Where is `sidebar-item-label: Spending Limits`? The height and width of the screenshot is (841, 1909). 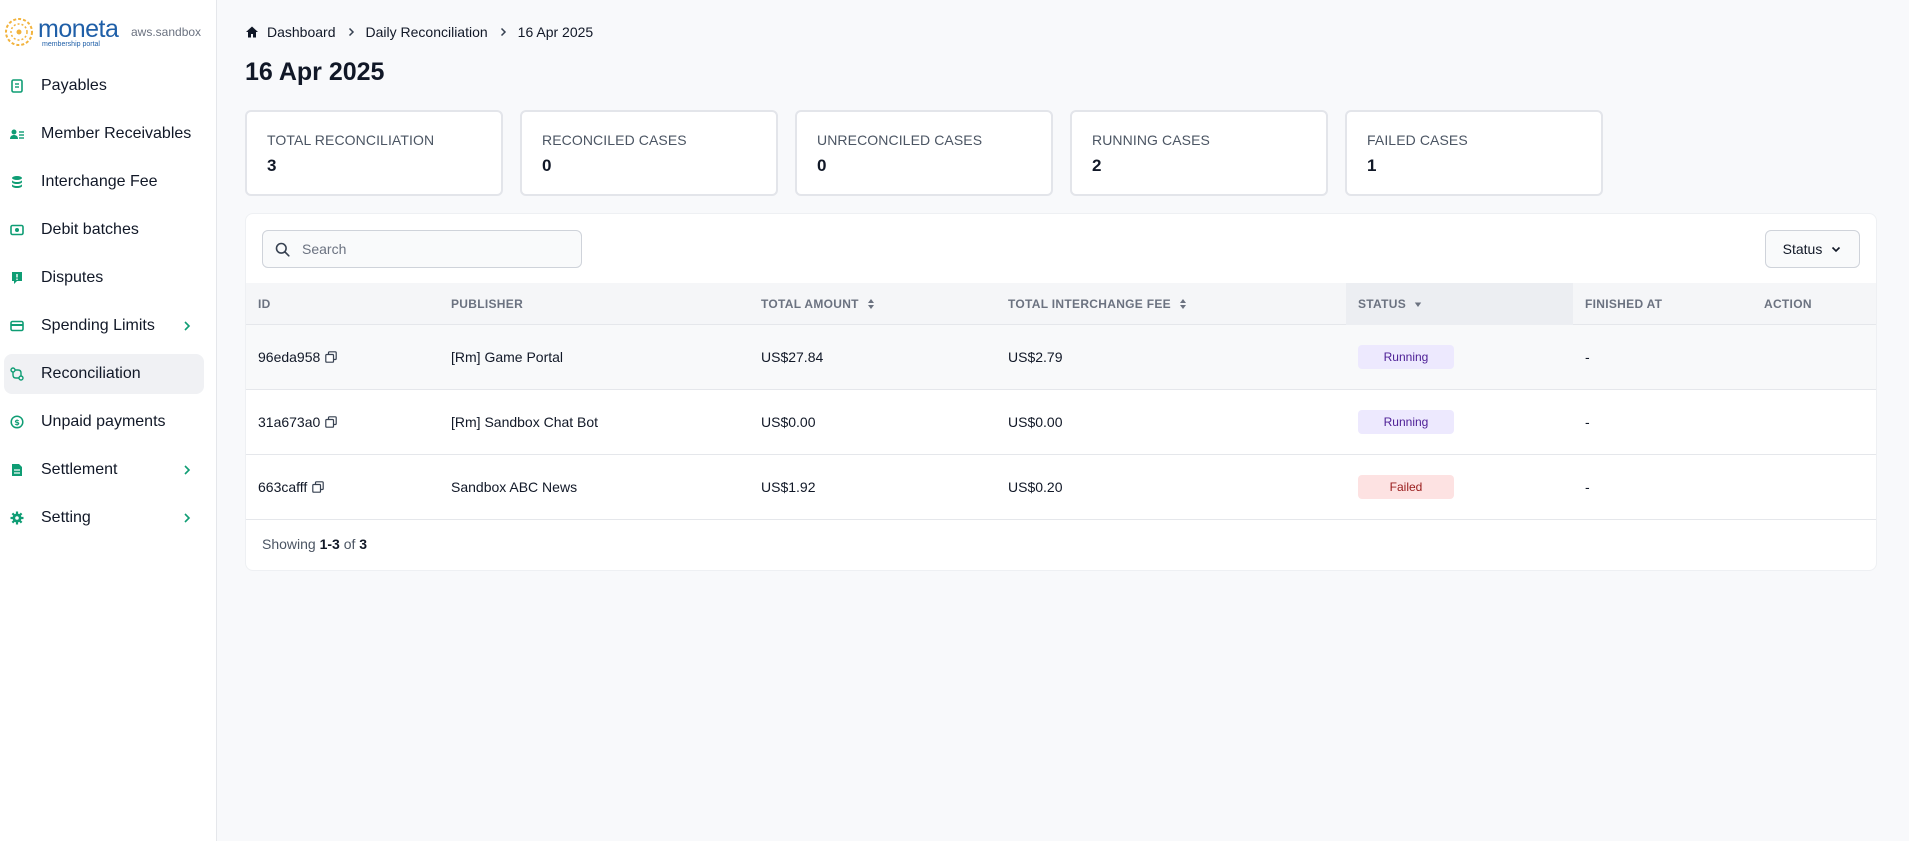 sidebar-item-label: Spending Limits is located at coordinates (98, 325).